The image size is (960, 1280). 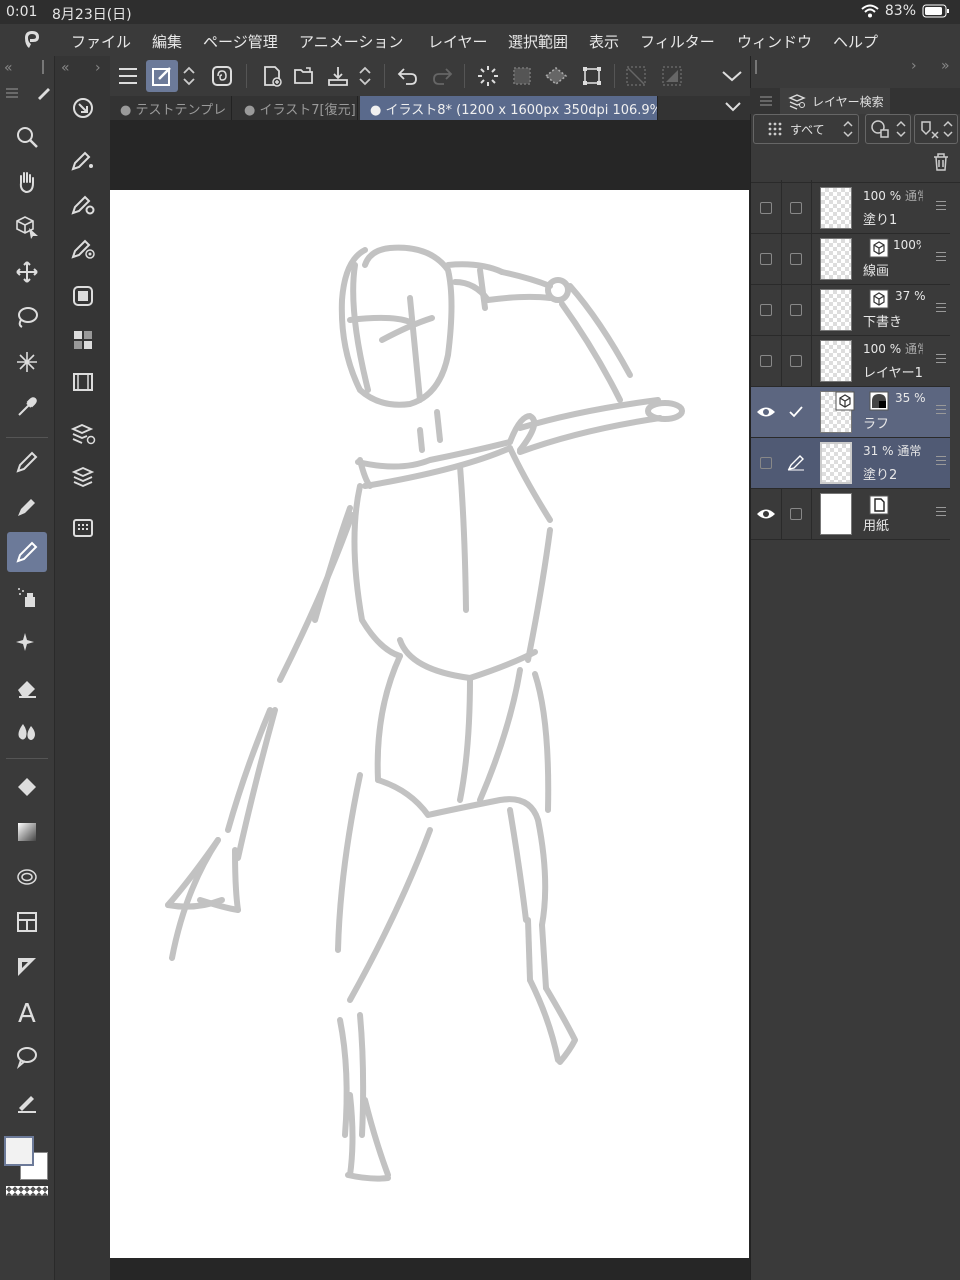 What do you see at coordinates (83, 382) in the screenshot?
I see `timeline-icon` at bounding box center [83, 382].